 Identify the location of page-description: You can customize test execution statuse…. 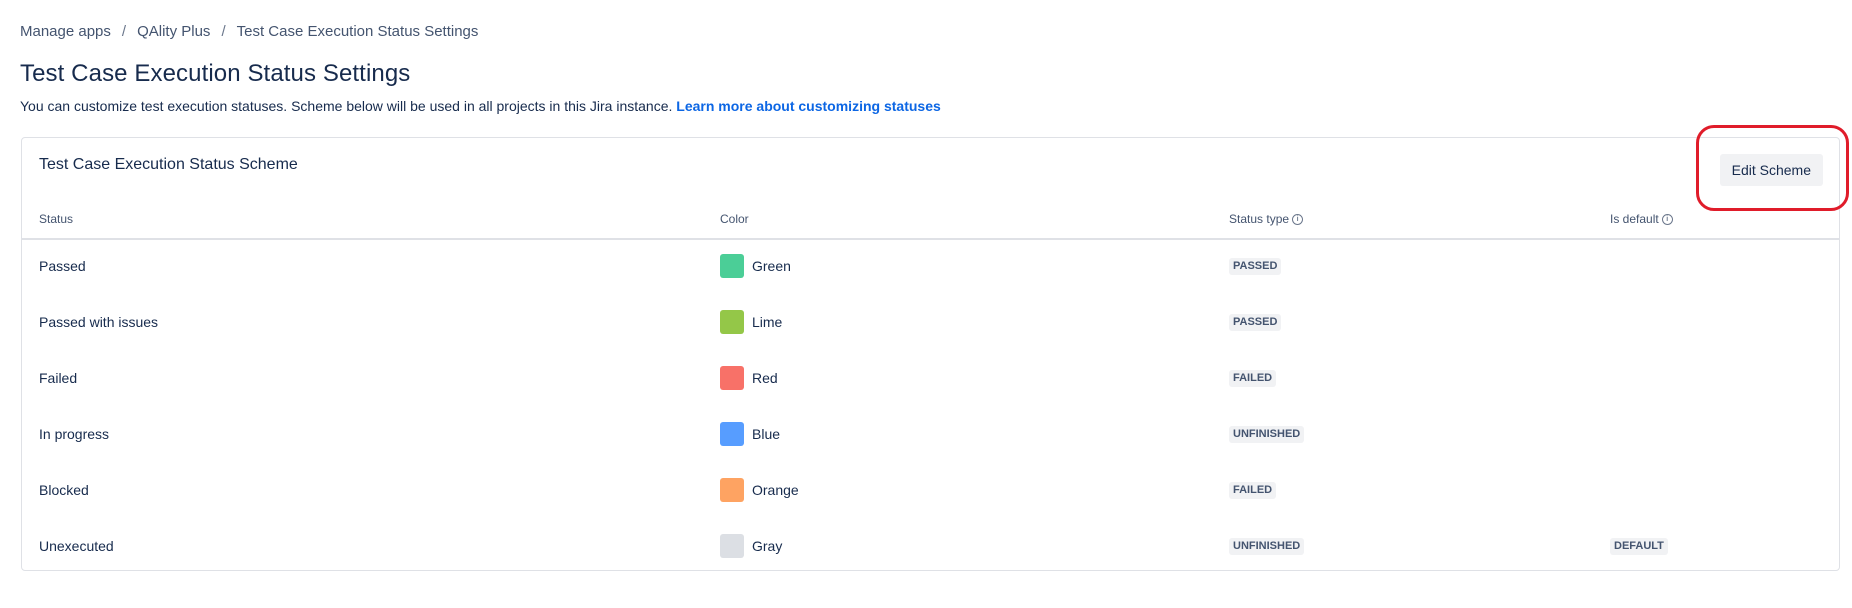
(480, 106).